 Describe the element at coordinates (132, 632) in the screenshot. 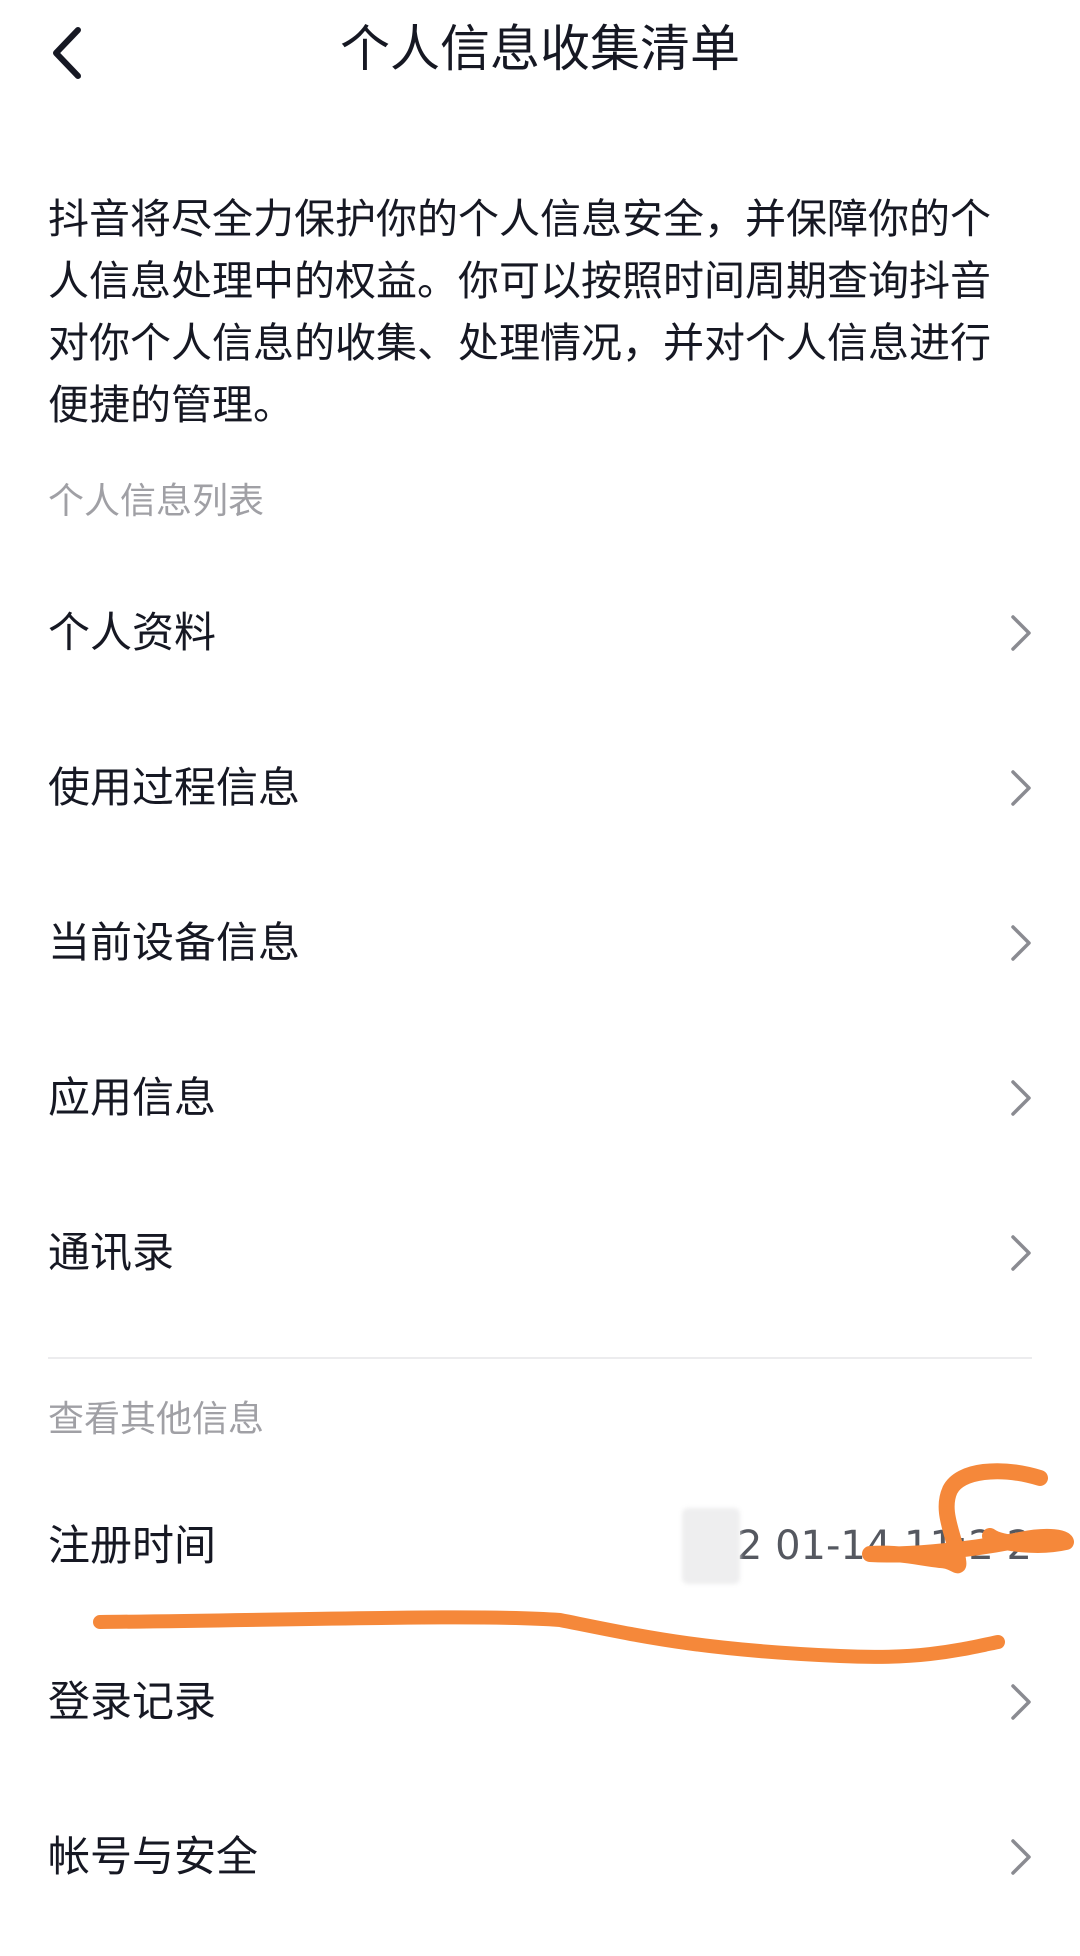

I see `list-item-label: 个人资料` at that location.